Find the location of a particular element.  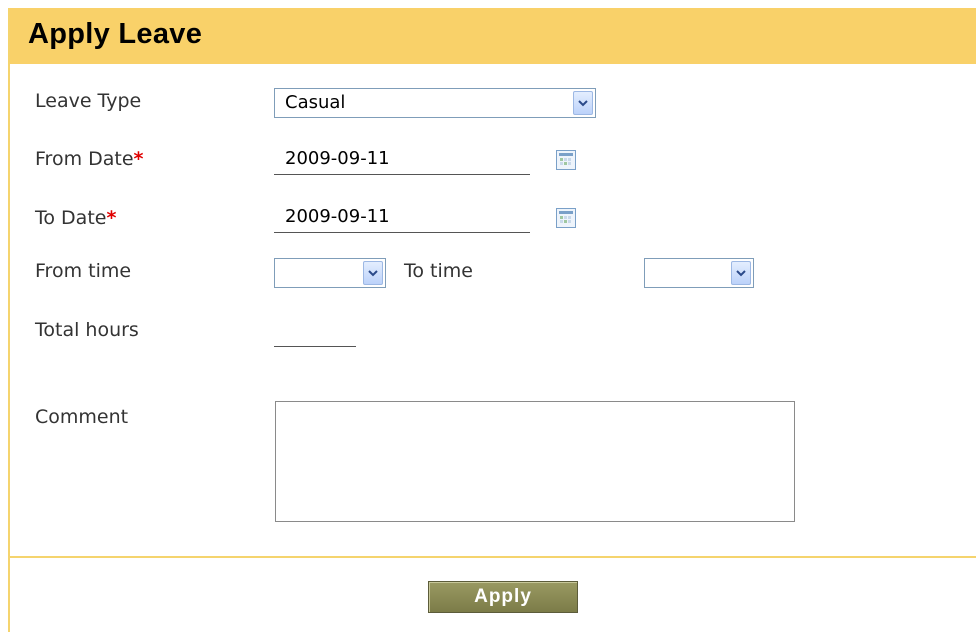

apply-button: Apply is located at coordinates (503, 597).